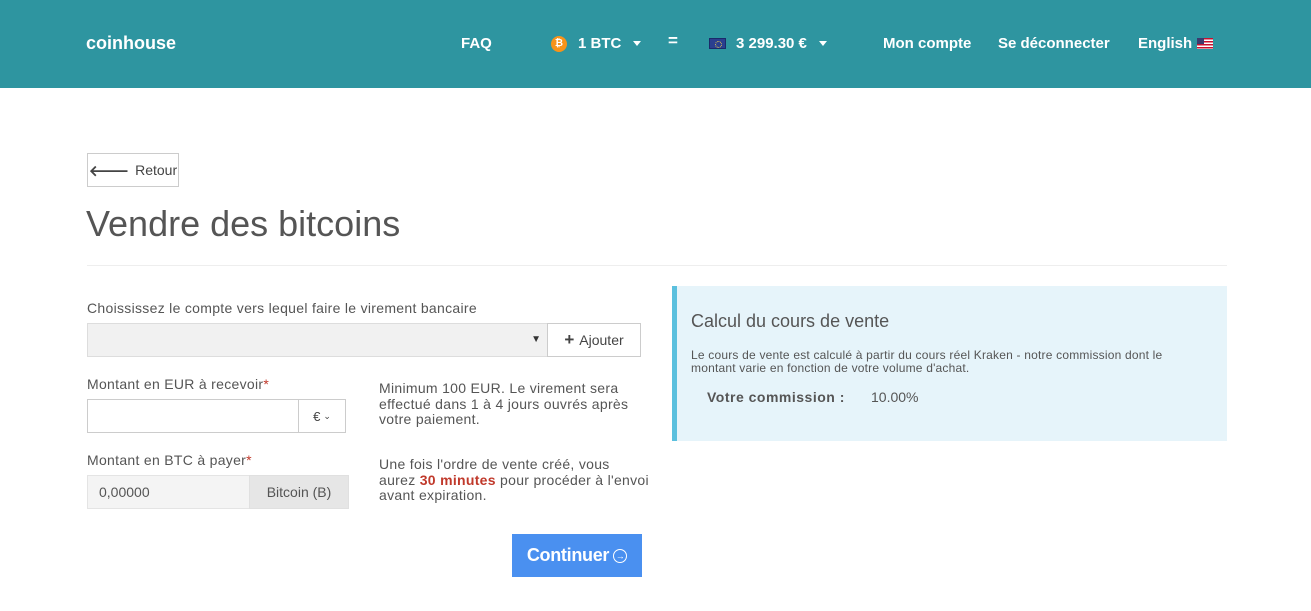  I want to click on currency-symbol: €, so click(317, 416).